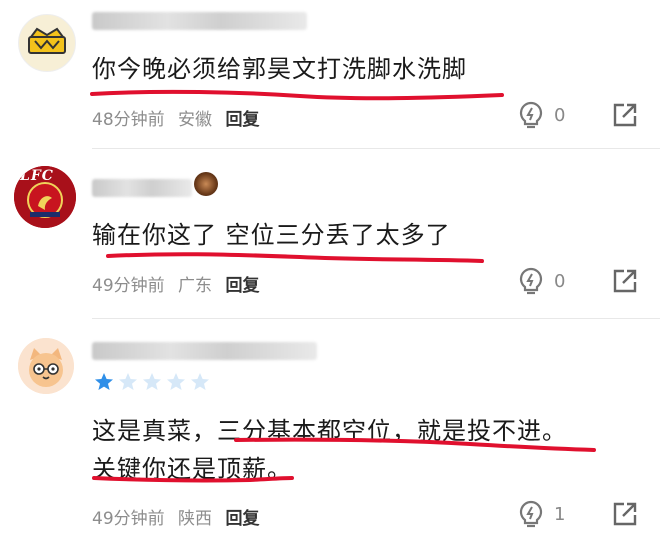 The width and height of the screenshot is (660, 546). What do you see at coordinates (271, 235) in the screenshot?
I see `comment-text: 输在你这了 空位三分丢了太多了` at bounding box center [271, 235].